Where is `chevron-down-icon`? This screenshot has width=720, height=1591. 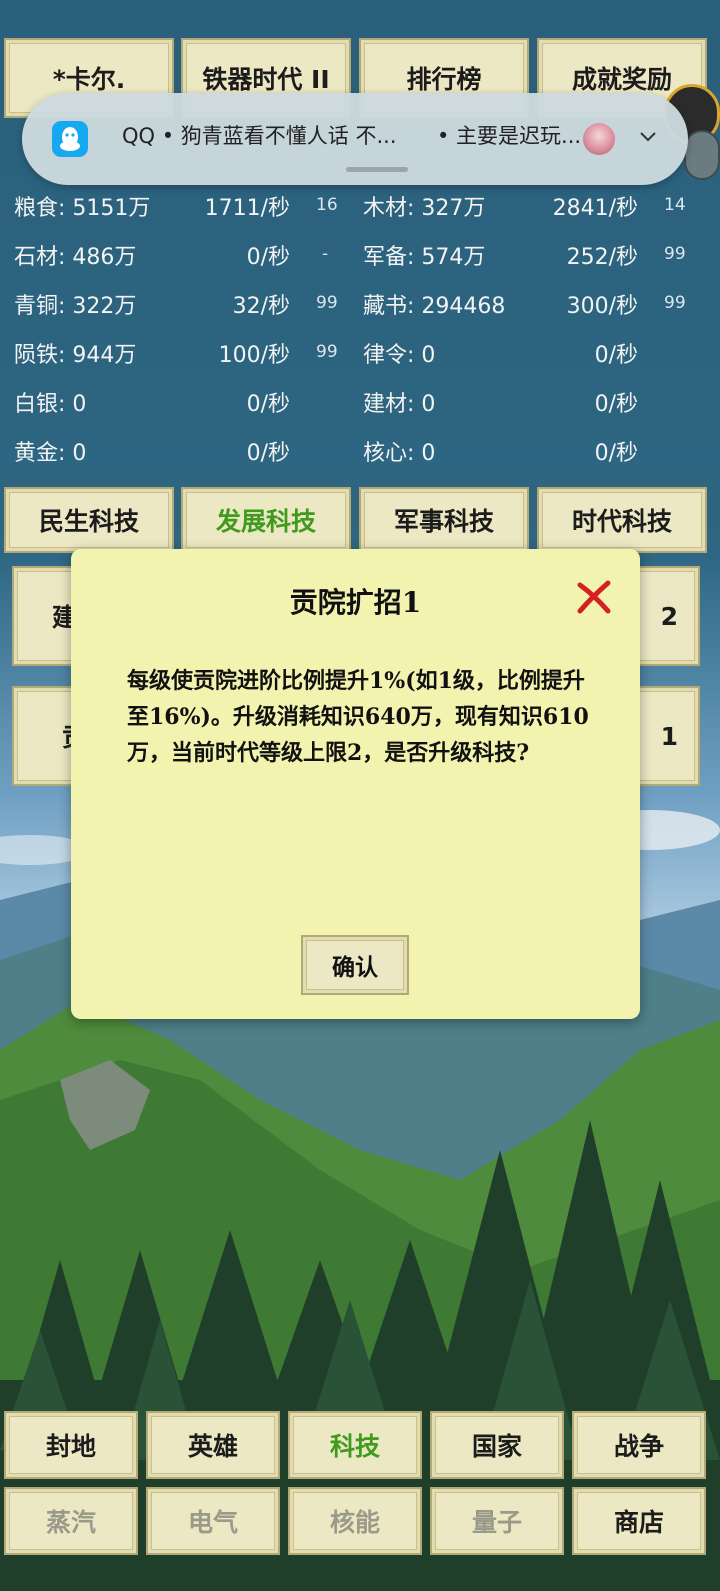
chevron-down-icon is located at coordinates (648, 137).